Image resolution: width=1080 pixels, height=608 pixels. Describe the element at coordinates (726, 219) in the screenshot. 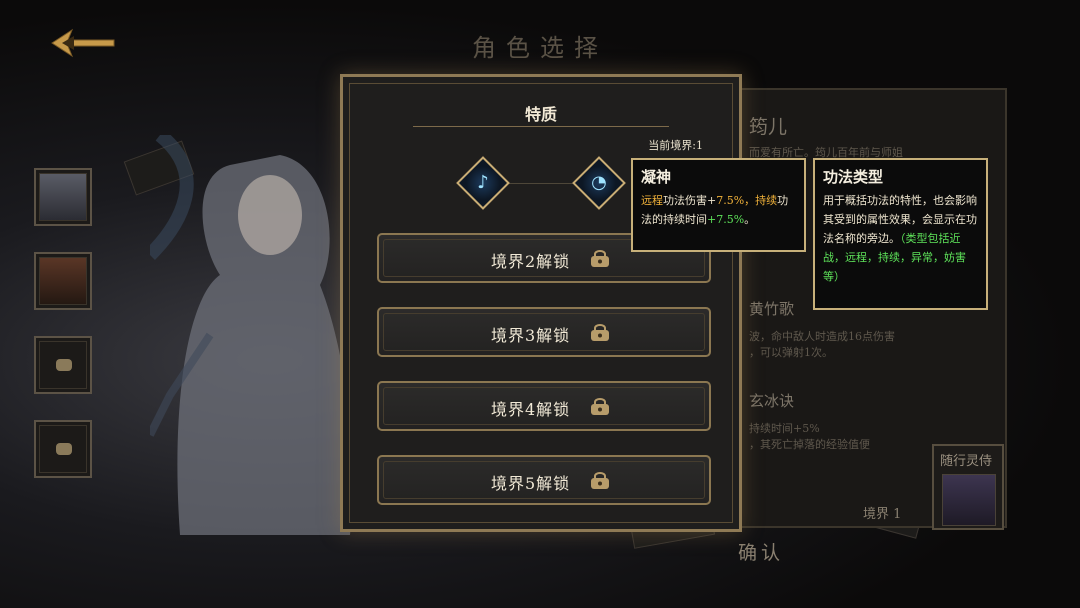

I see `tooltip-segment: +7.5%` at that location.